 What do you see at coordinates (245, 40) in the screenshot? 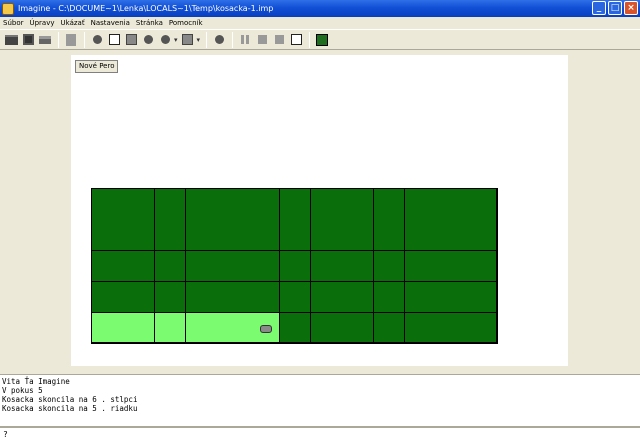
I see `pause-icon` at bounding box center [245, 40].